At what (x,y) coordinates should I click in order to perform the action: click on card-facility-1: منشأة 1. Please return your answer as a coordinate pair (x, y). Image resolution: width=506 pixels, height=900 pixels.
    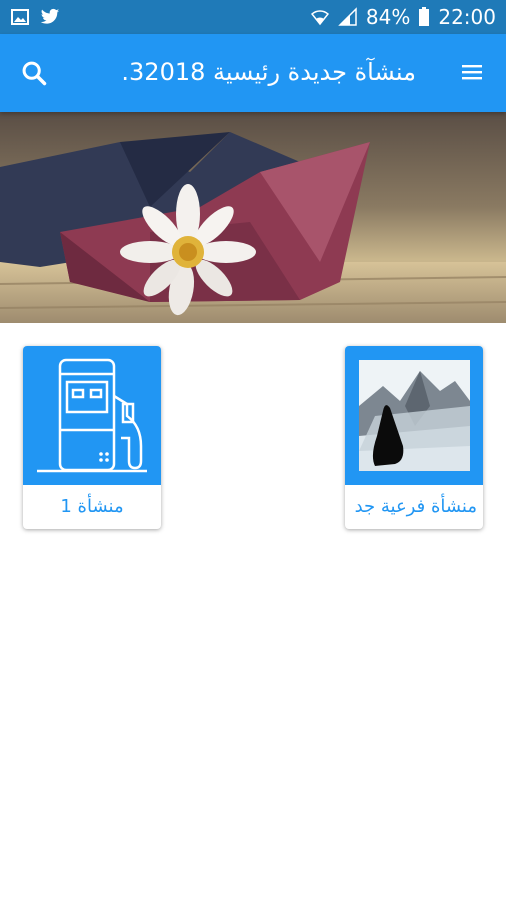
    Looking at the image, I should click on (92, 437).